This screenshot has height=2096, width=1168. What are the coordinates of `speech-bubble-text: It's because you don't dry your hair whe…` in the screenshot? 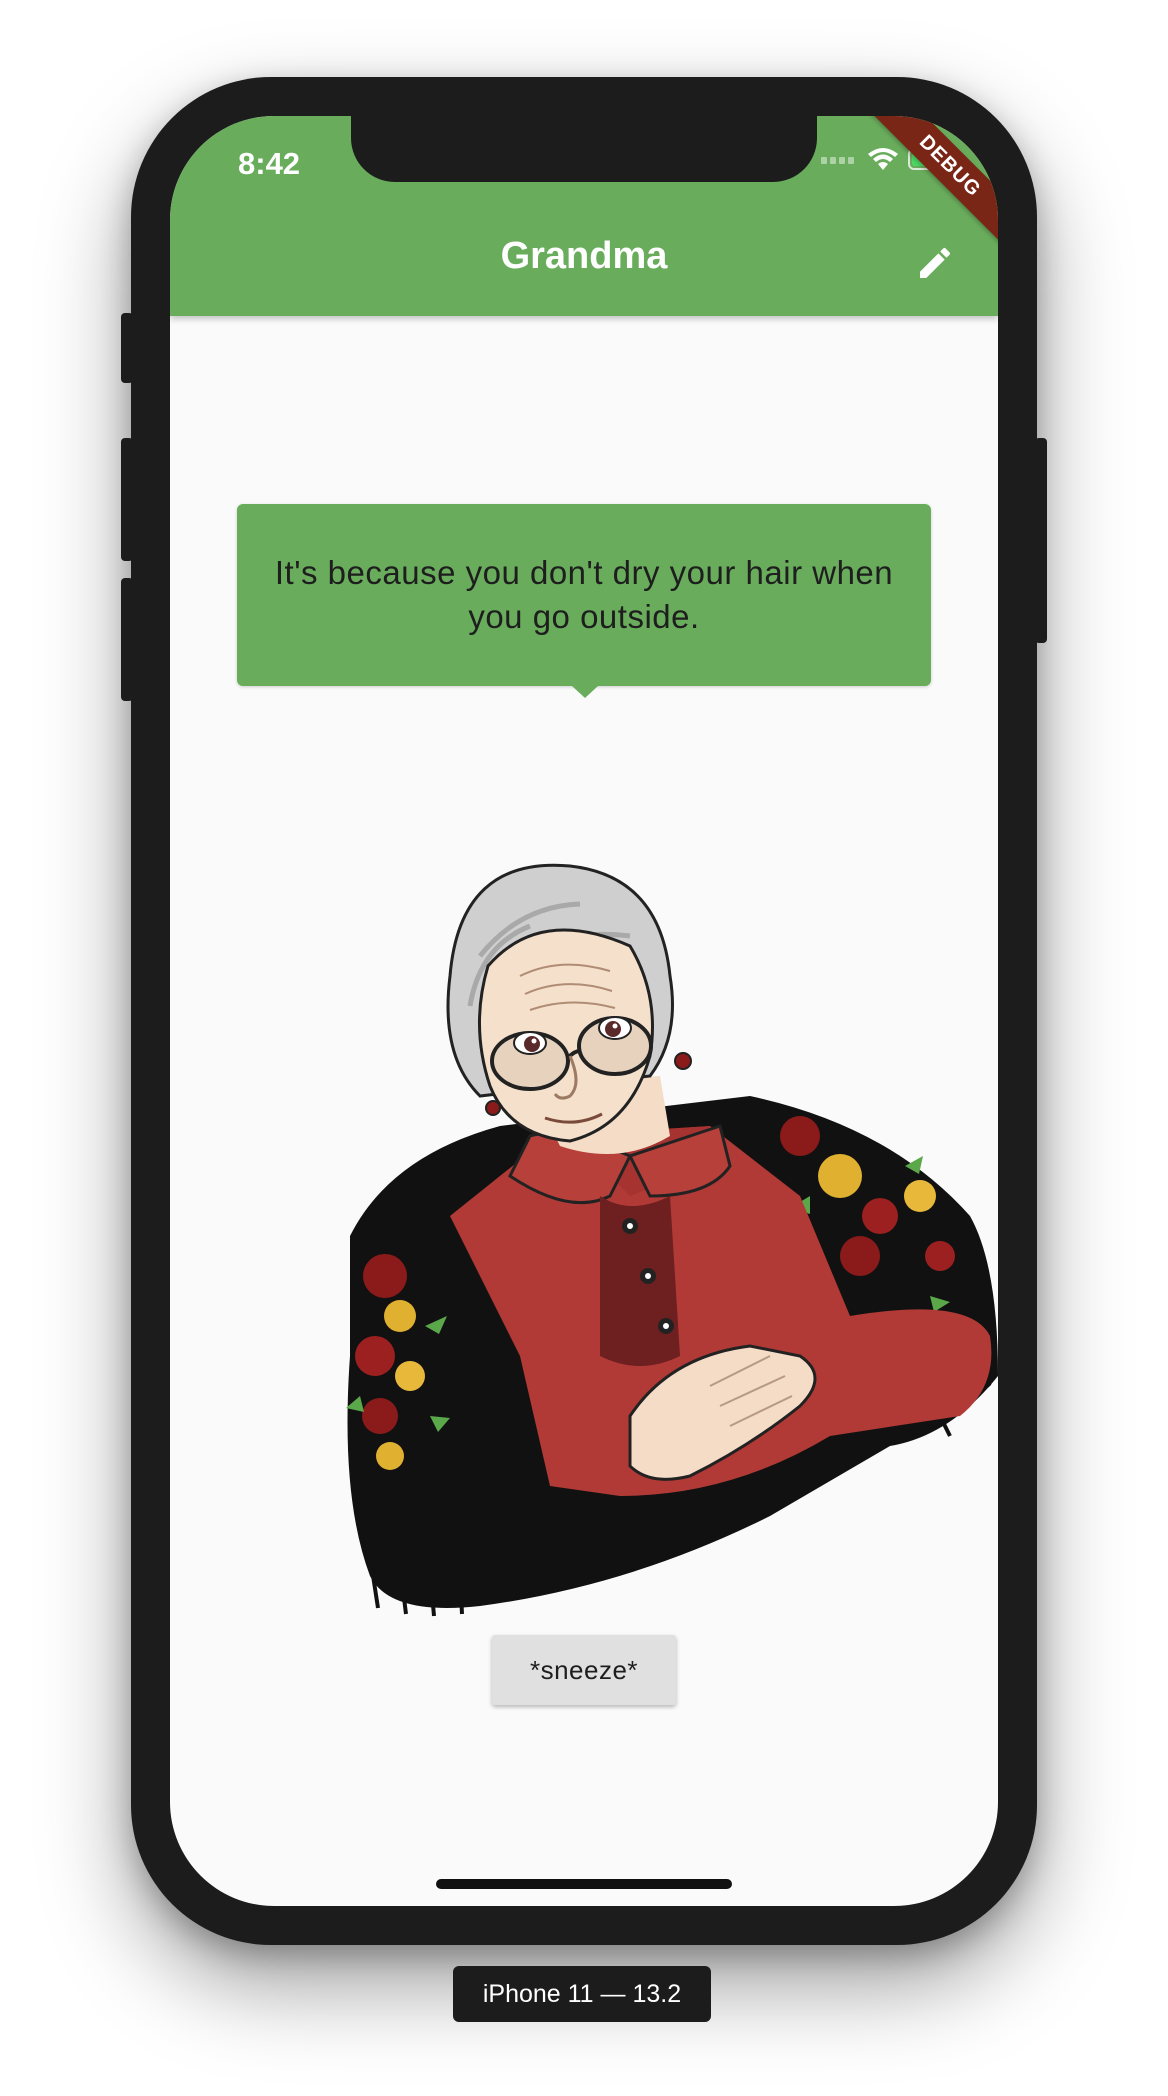 It's located at (584, 594).